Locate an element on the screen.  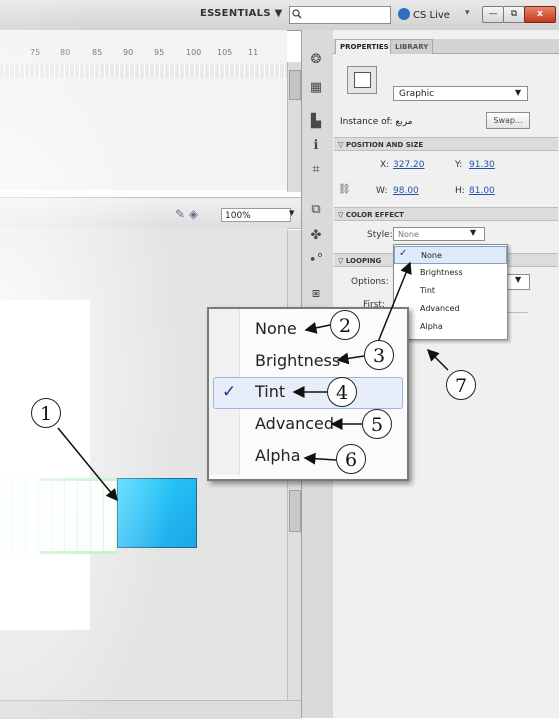
color-effect-section: ▽ COLOR EFFECT is located at coordinates (446, 214).